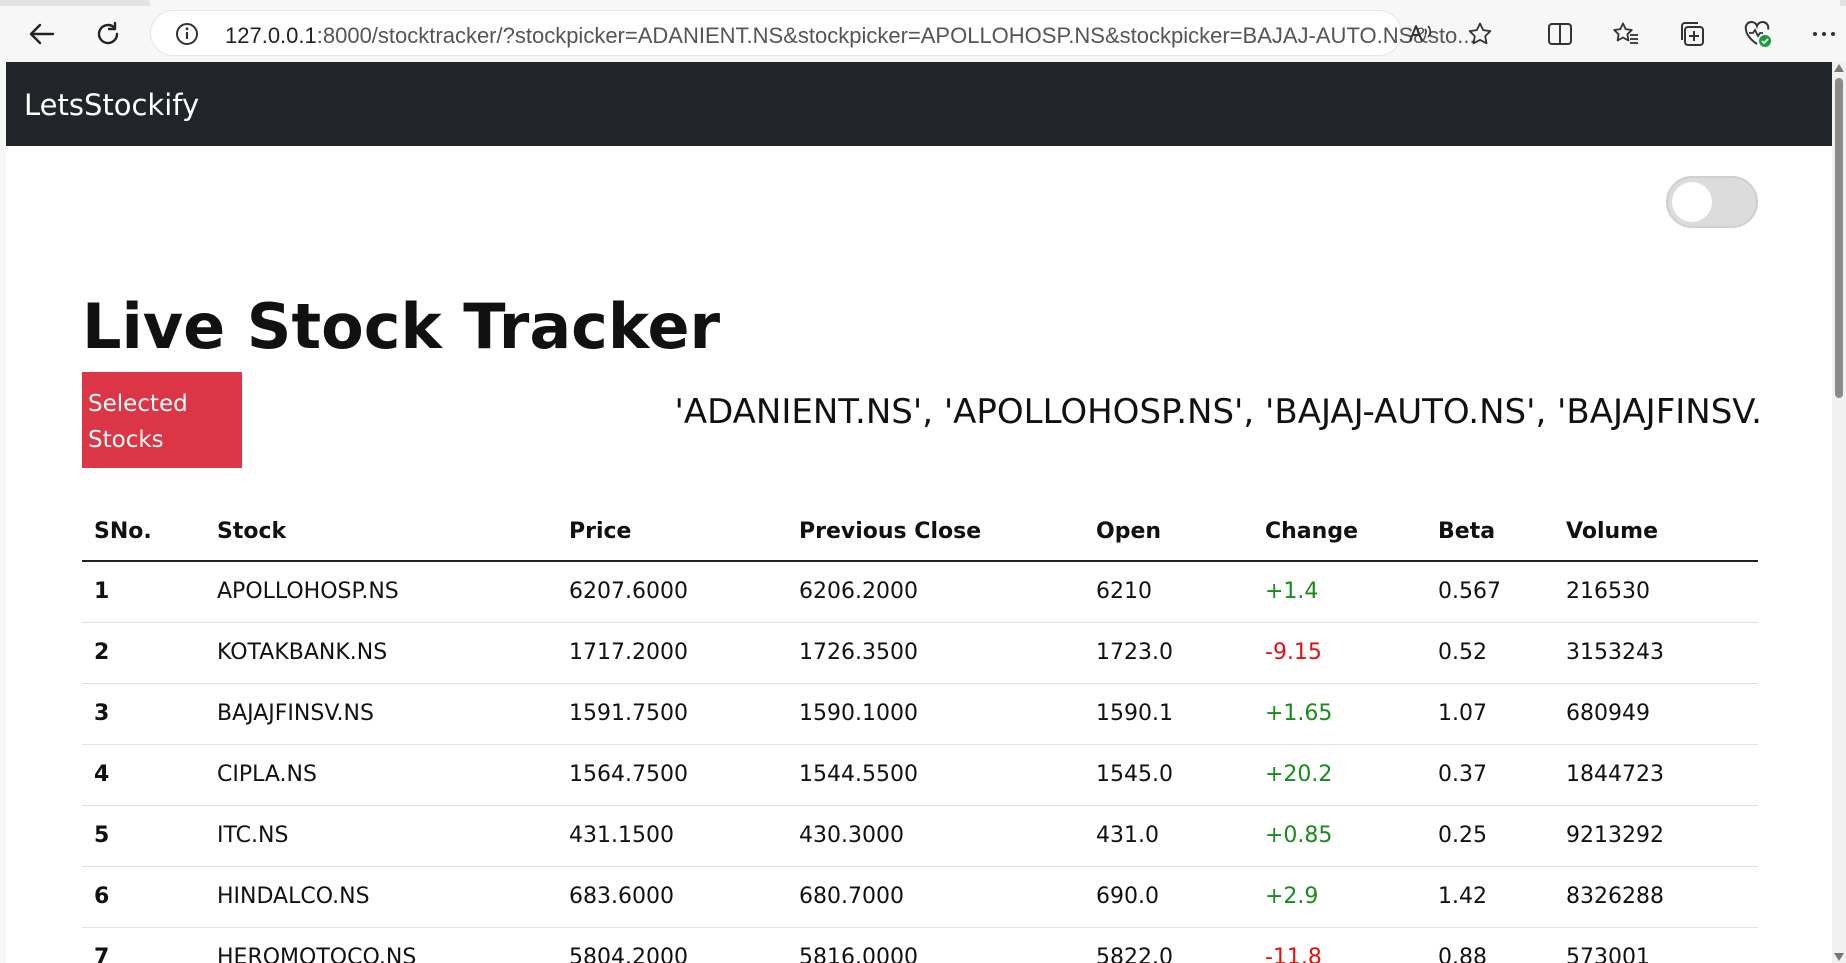  What do you see at coordinates (1839, 512) in the screenshot?
I see `page-scrollbar` at bounding box center [1839, 512].